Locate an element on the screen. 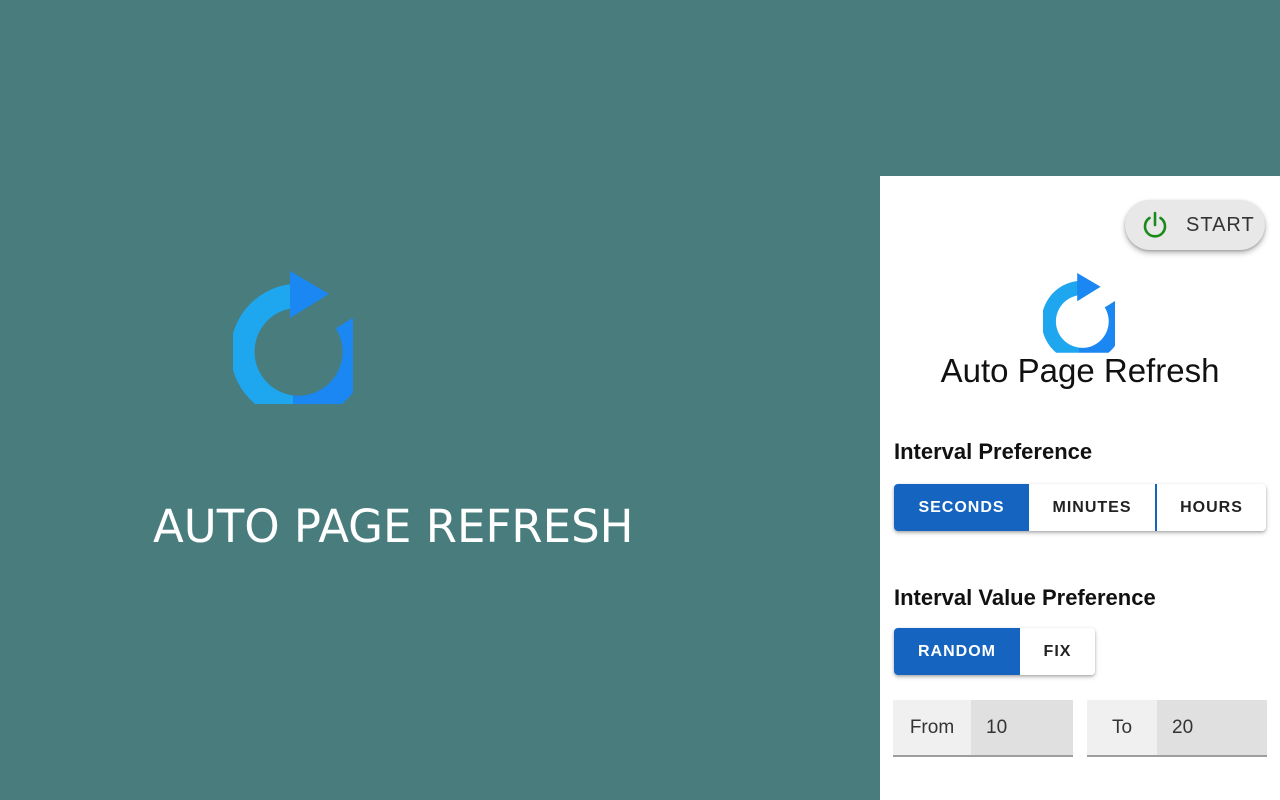 Image resolution: width=1280 pixels, height=800 pixels. to-input is located at coordinates (1212, 727).